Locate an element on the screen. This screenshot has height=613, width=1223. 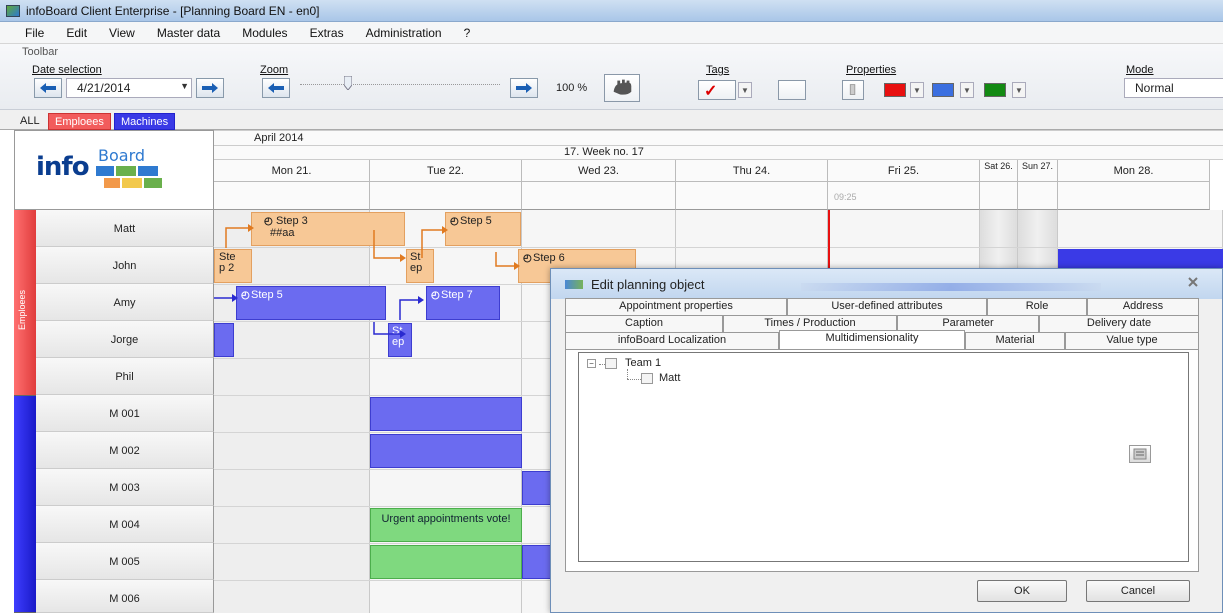
date-next-button is located at coordinates (210, 88).